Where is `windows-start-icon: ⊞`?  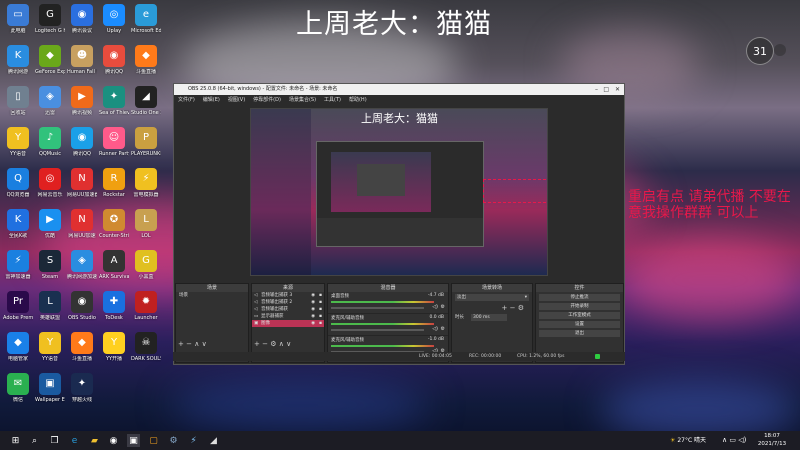
windows-start-icon: ⊞ is located at coordinates (15, 440).